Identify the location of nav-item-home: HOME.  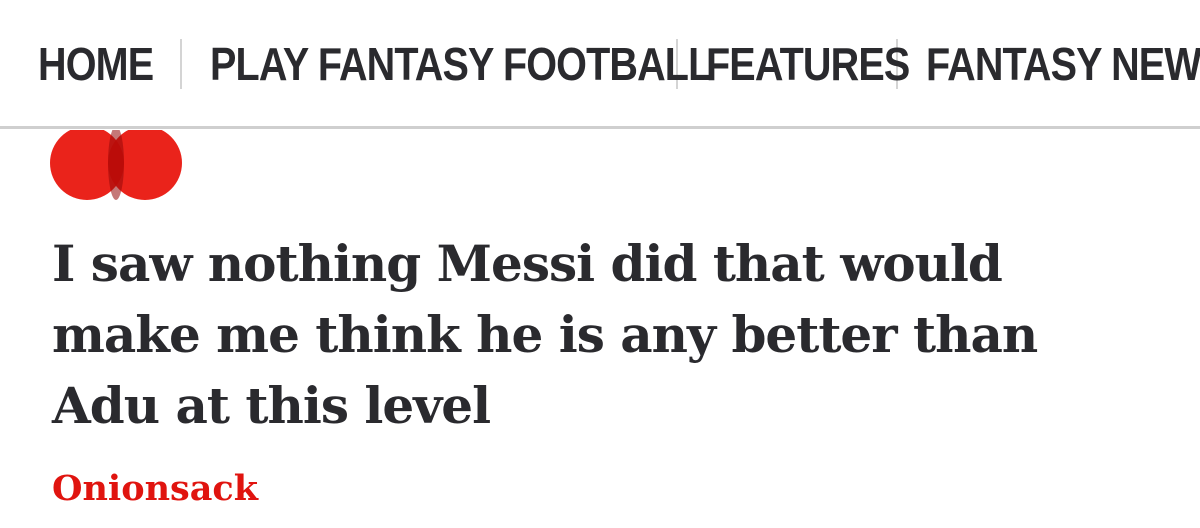
(96, 64).